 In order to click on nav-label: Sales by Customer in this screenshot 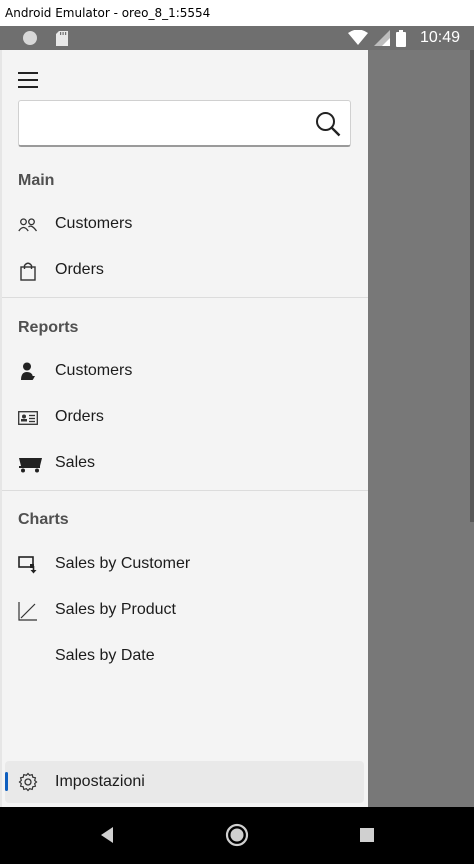, I will do `click(123, 563)`.